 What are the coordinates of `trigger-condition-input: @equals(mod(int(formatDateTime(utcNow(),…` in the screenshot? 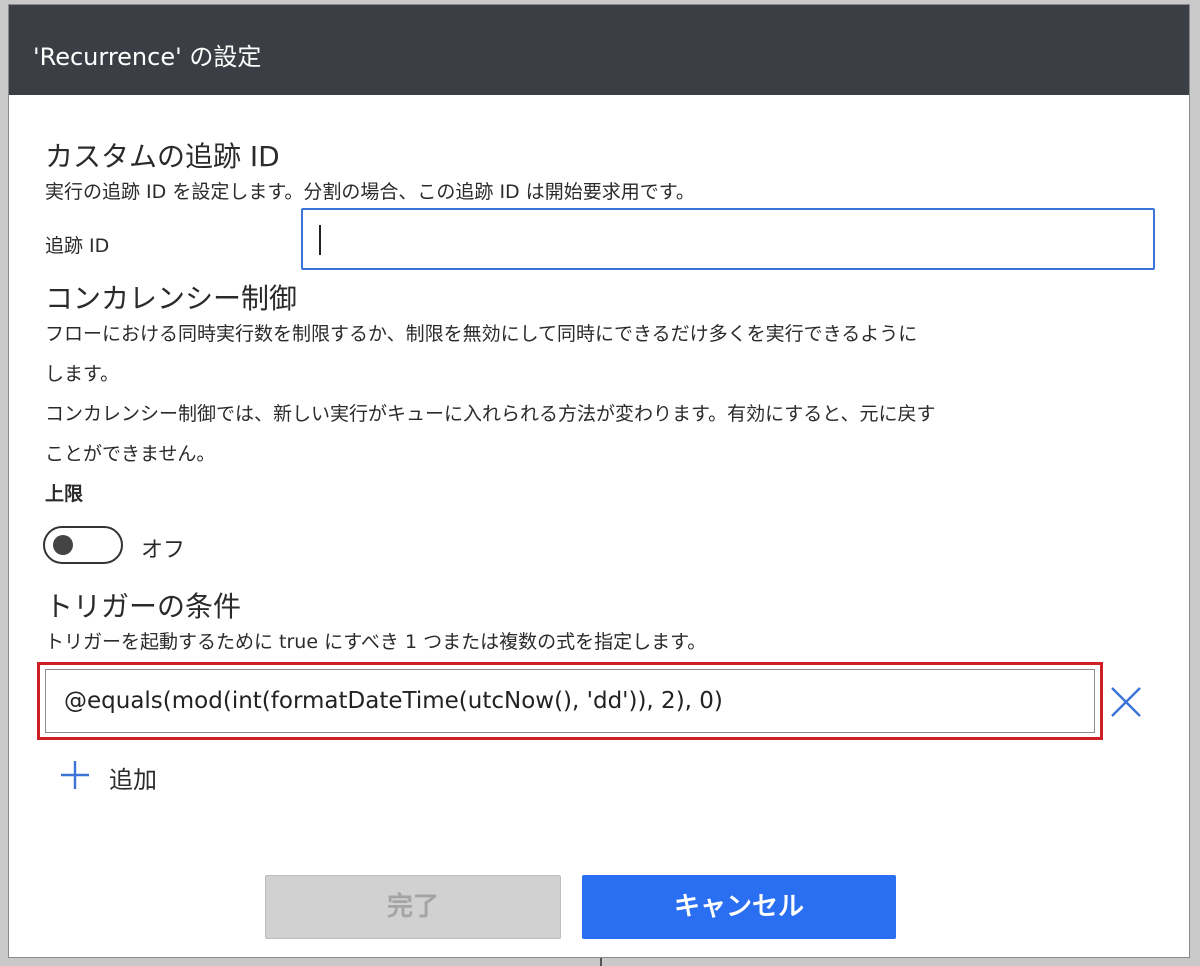 It's located at (570, 701).